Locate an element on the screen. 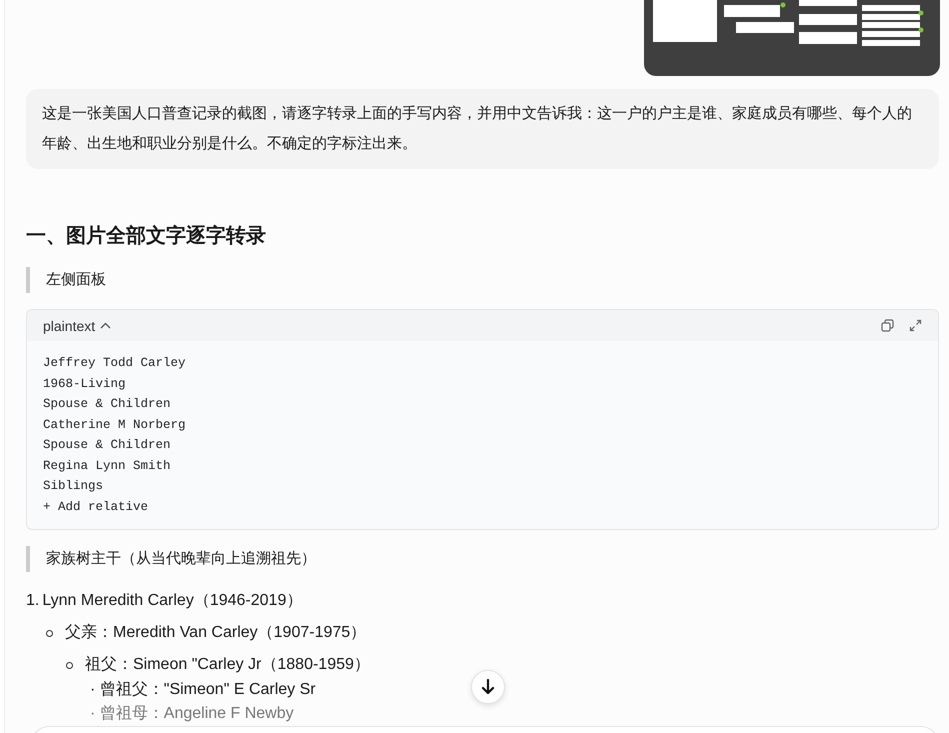 The width and height of the screenshot is (949, 733). list-item-text: Lynn Meredith Carley（1946-2019） is located at coordinates (172, 601).